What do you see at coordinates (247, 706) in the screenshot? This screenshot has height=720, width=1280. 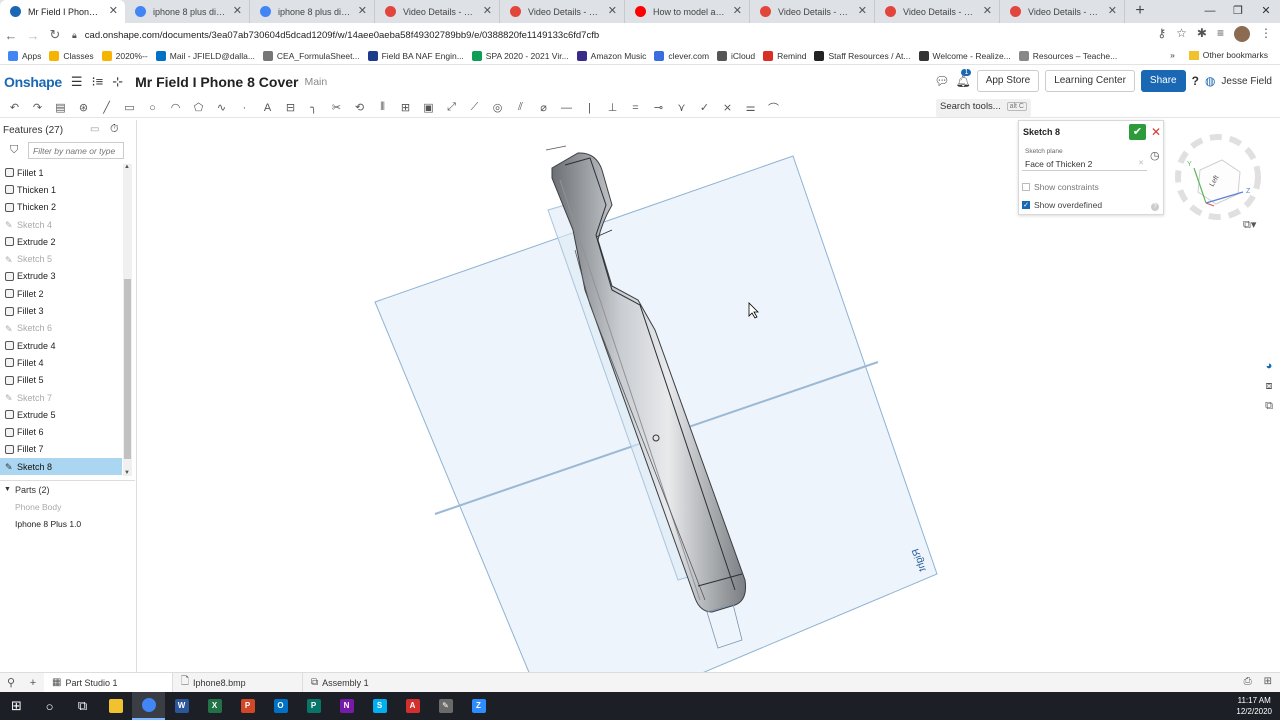 I see `powerpoint-icon: P` at bounding box center [247, 706].